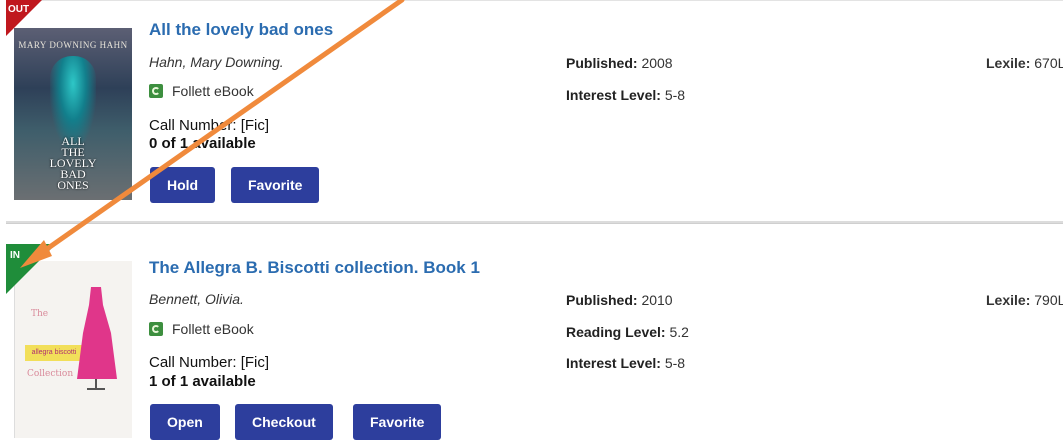 This screenshot has width=1063, height=440. Describe the element at coordinates (1048, 63) in the screenshot. I see `lexile-value: 670L` at that location.